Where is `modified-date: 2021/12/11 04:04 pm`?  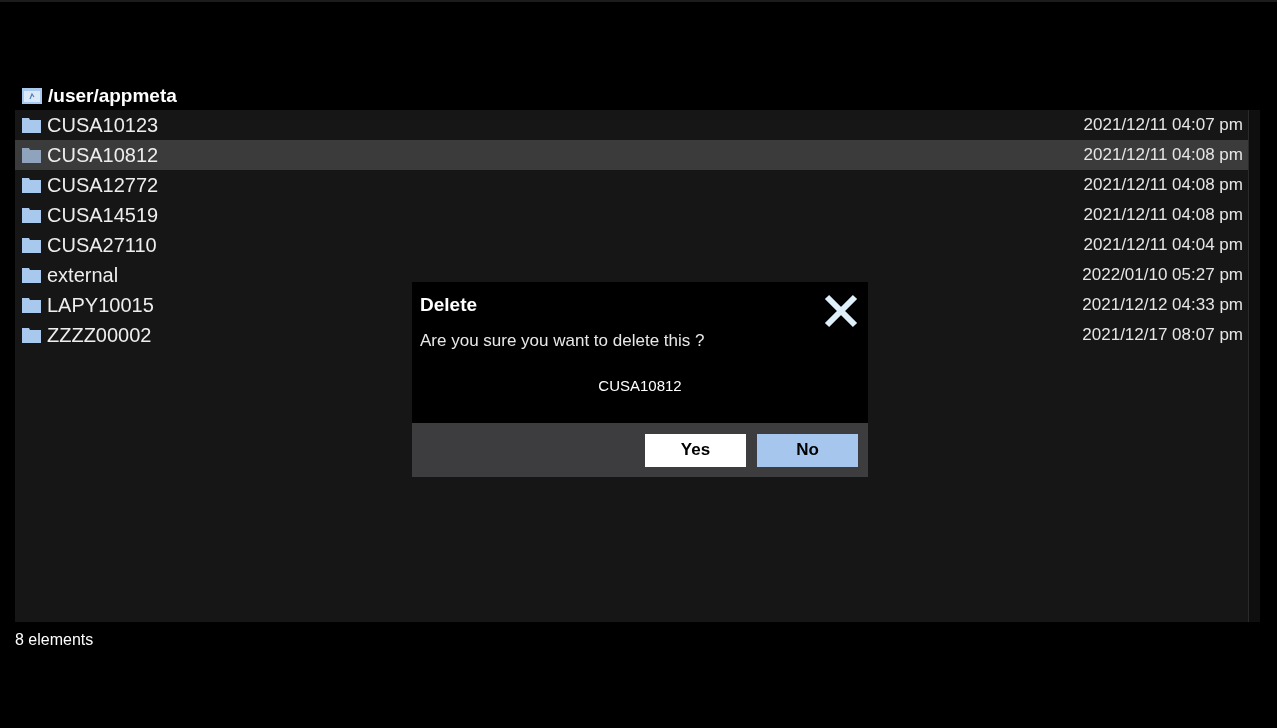 modified-date: 2021/12/11 04:04 pm is located at coordinates (1163, 245).